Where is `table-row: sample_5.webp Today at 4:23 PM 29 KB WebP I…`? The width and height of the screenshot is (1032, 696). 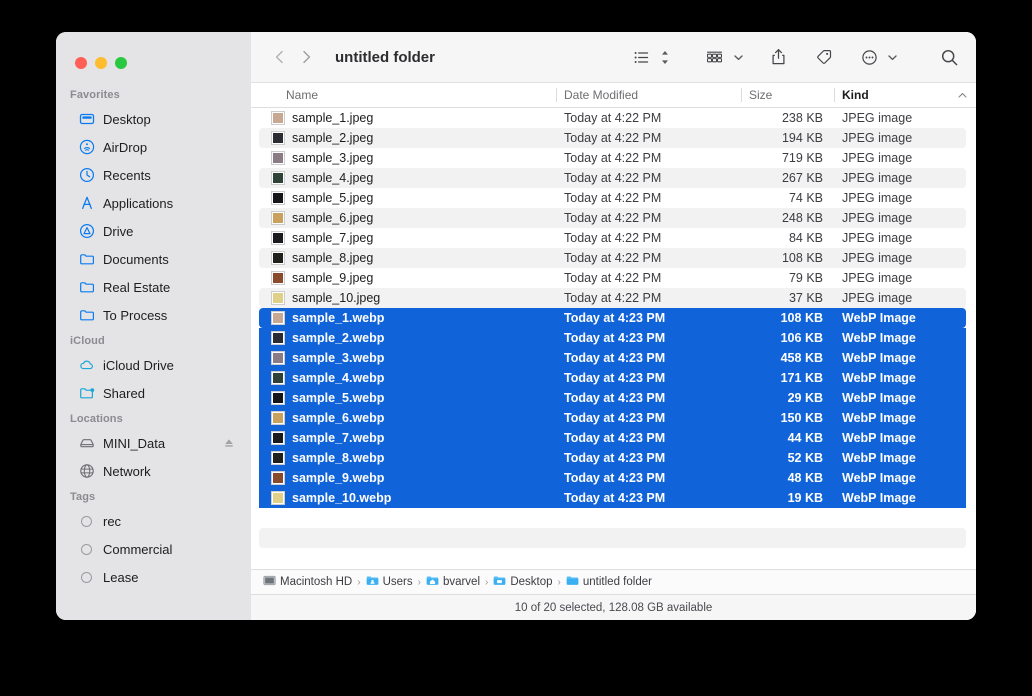
table-row: sample_5.webp Today at 4:23 PM 29 KB WebP I… is located at coordinates (612, 398).